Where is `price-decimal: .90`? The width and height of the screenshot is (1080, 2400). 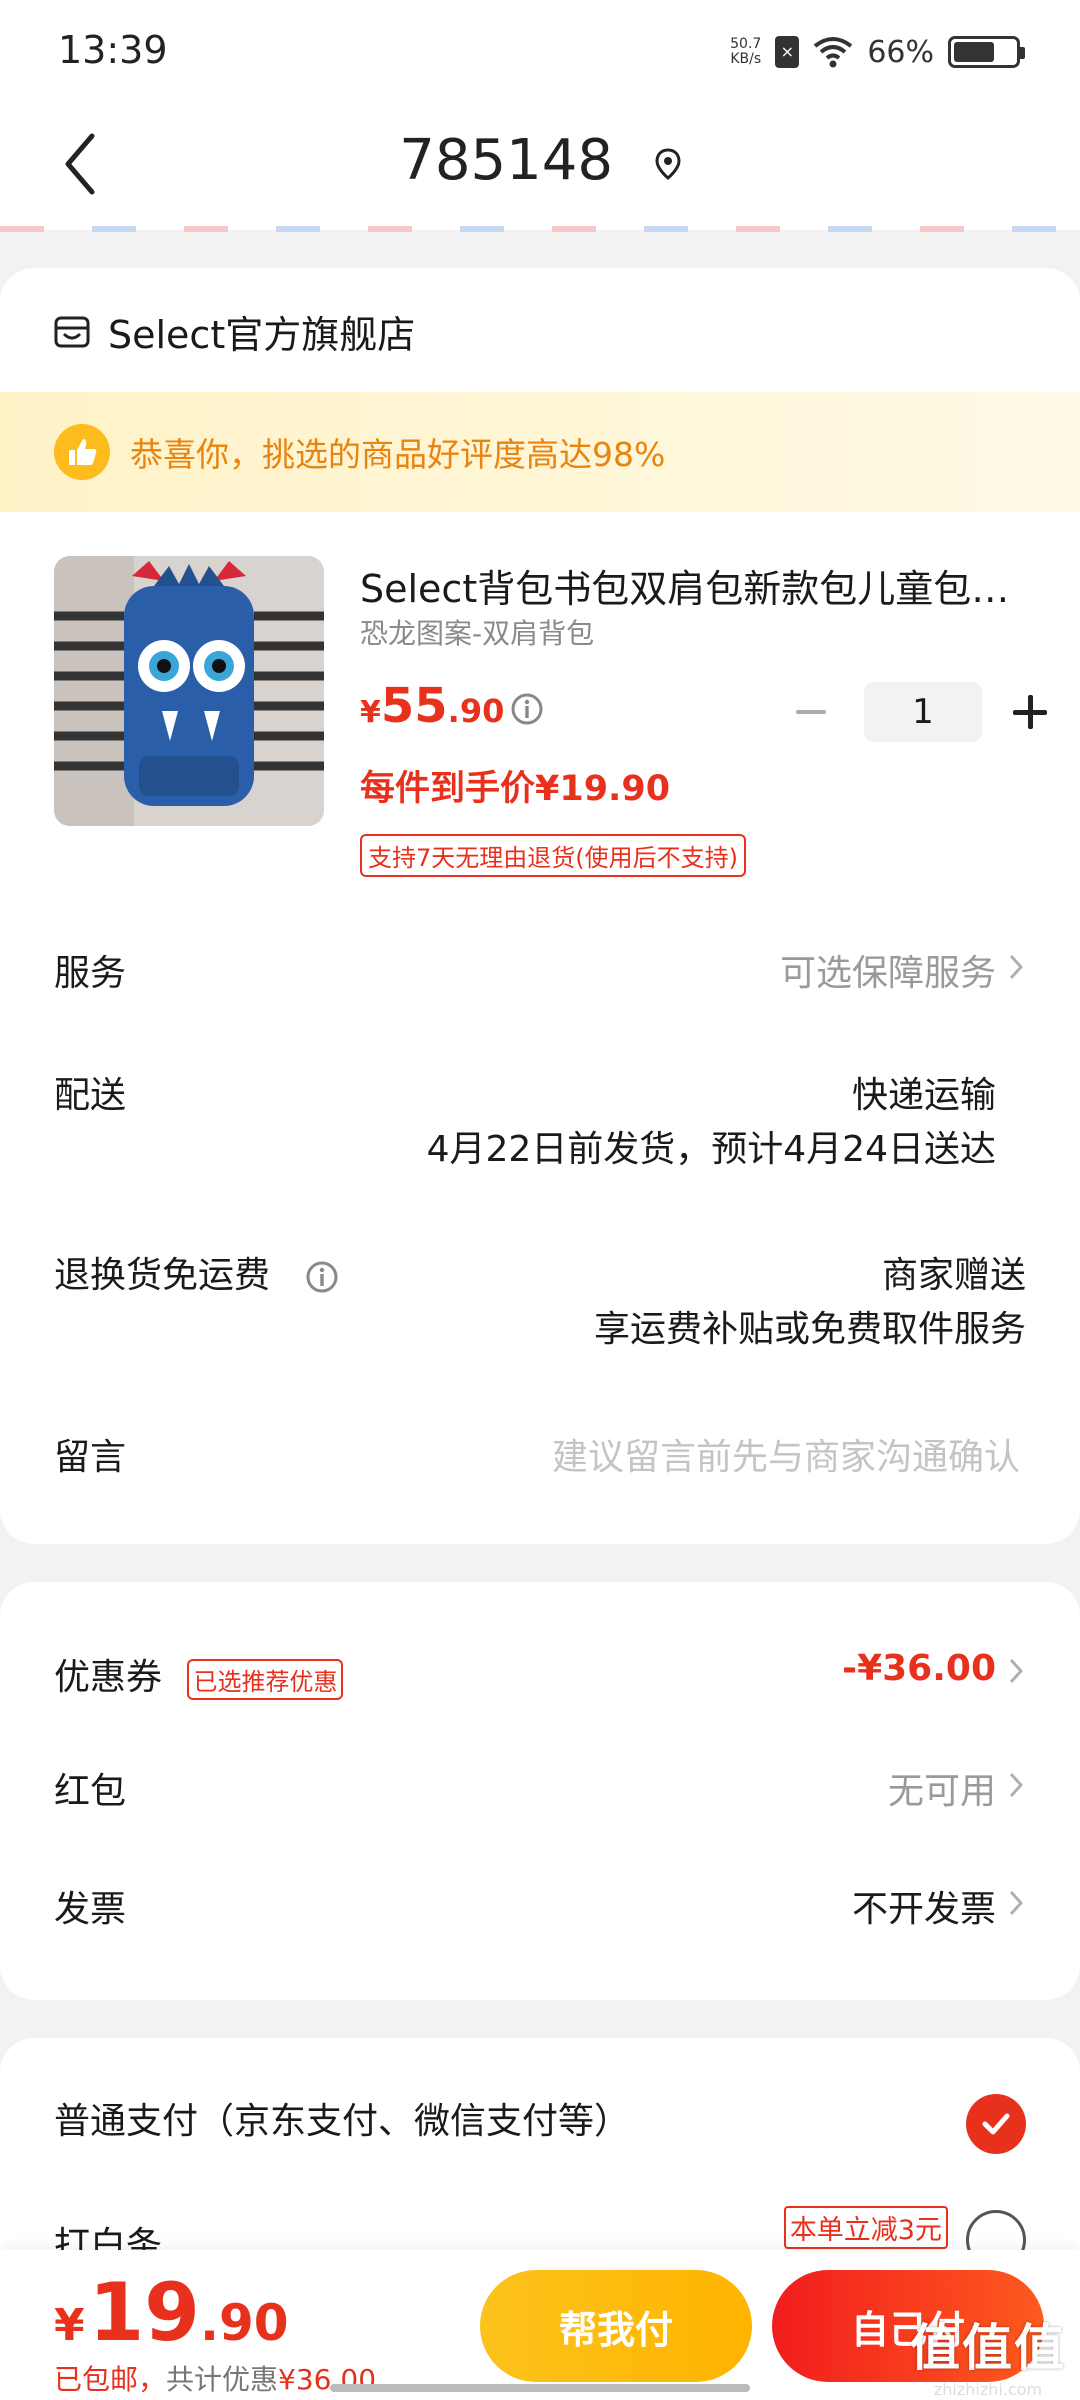
price-decimal: .90 is located at coordinates (476, 711).